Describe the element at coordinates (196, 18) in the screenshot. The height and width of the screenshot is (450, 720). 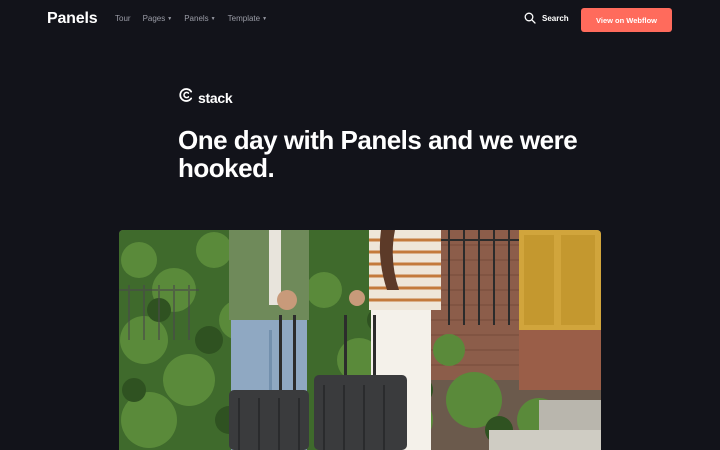
I see `menu-item-label: Panels` at that location.